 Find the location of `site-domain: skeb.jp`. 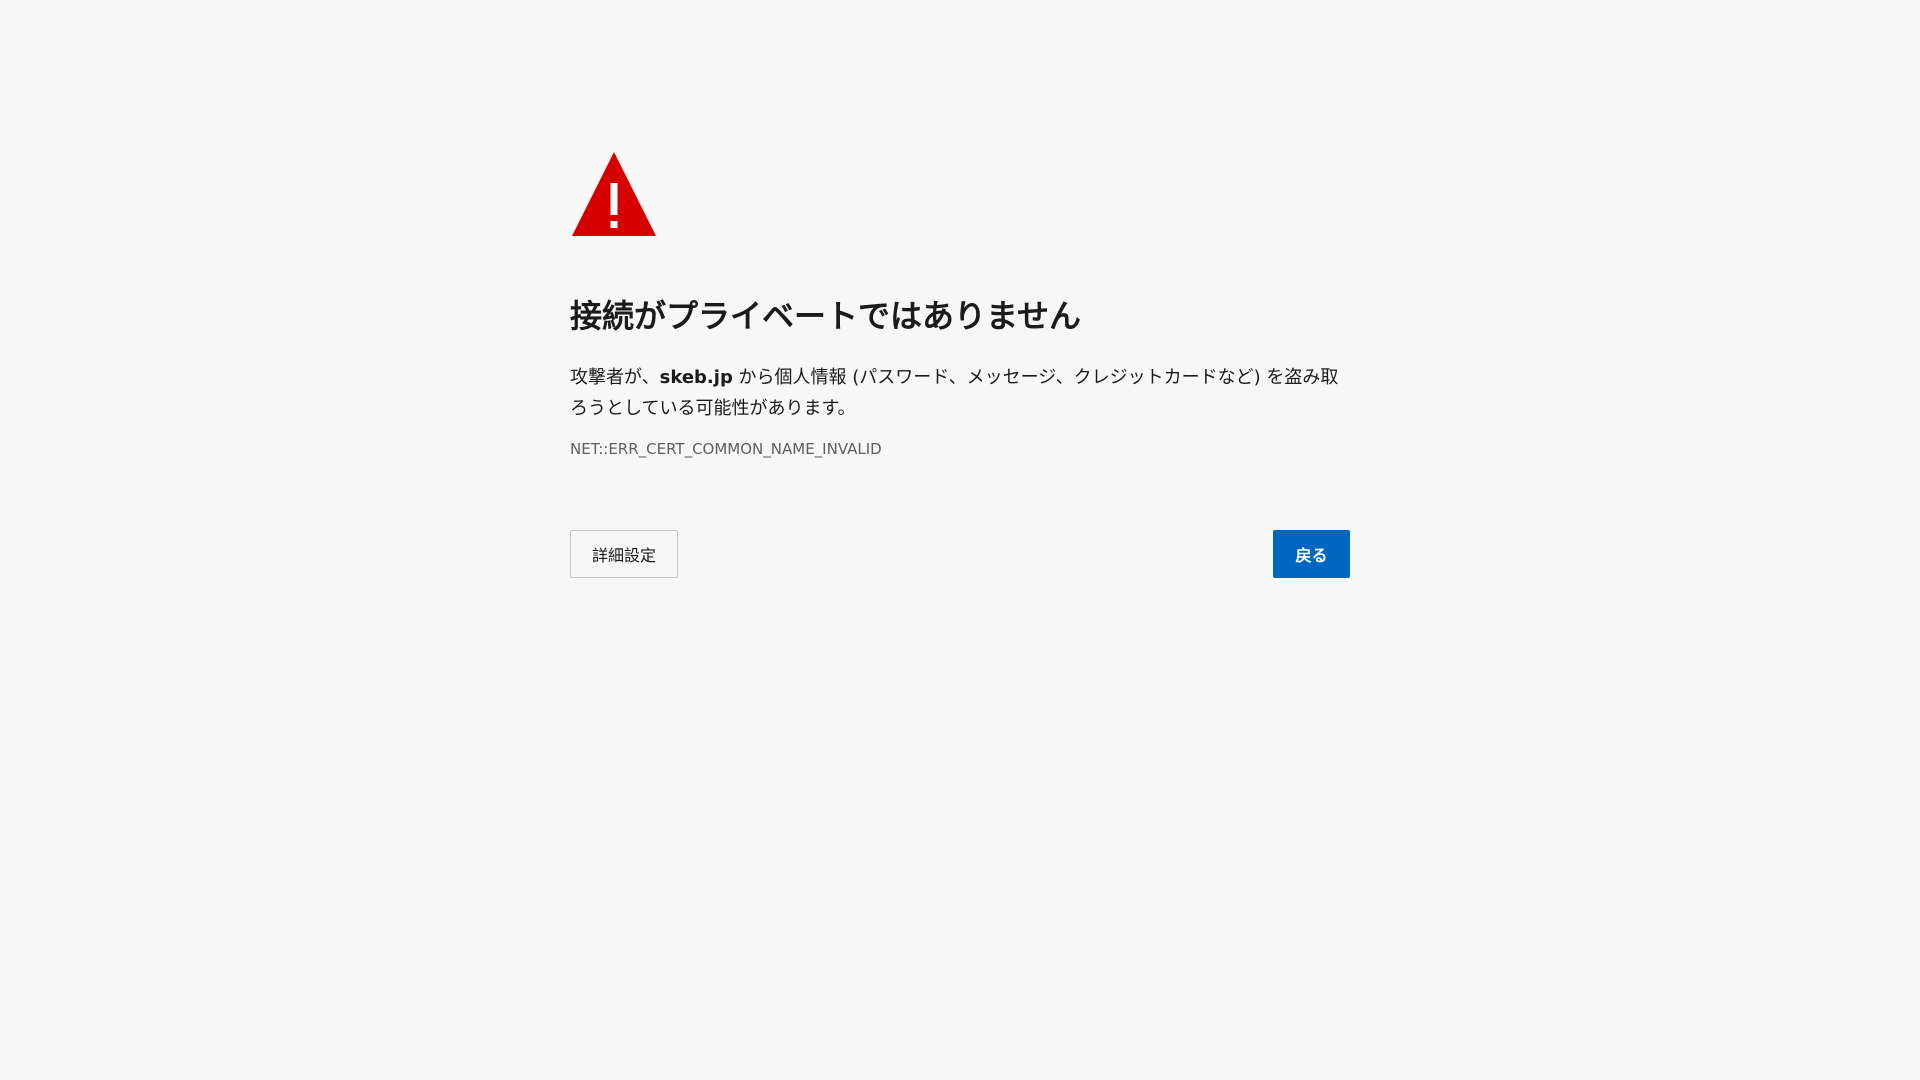

site-domain: skeb.jp is located at coordinates (696, 377).